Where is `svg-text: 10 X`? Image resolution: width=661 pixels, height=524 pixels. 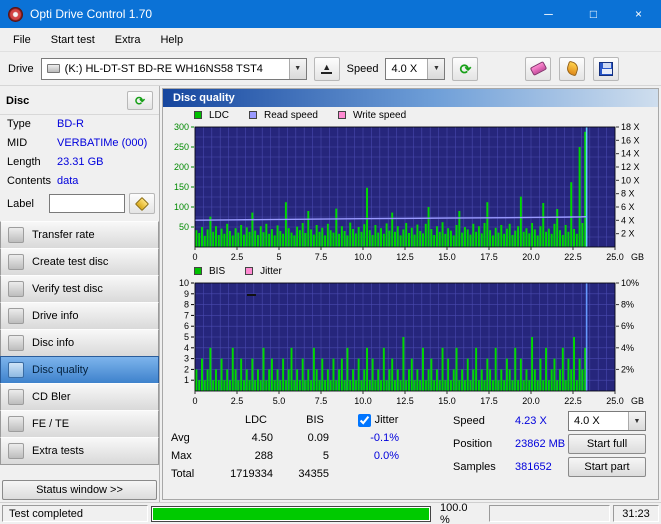 svg-text: 10 X is located at coordinates (630, 180).